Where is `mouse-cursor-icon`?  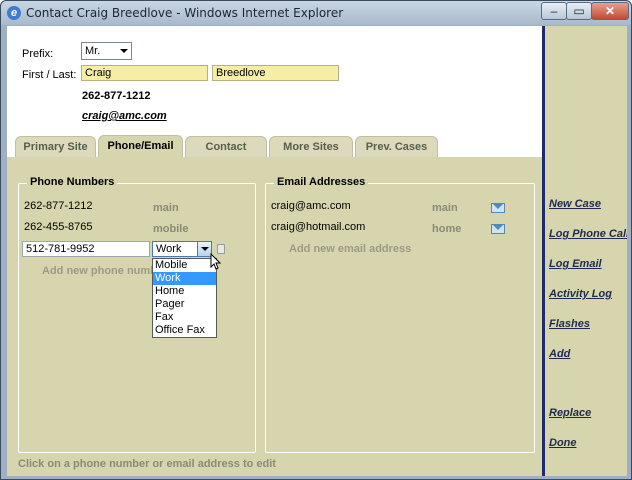 mouse-cursor-icon is located at coordinates (216, 261).